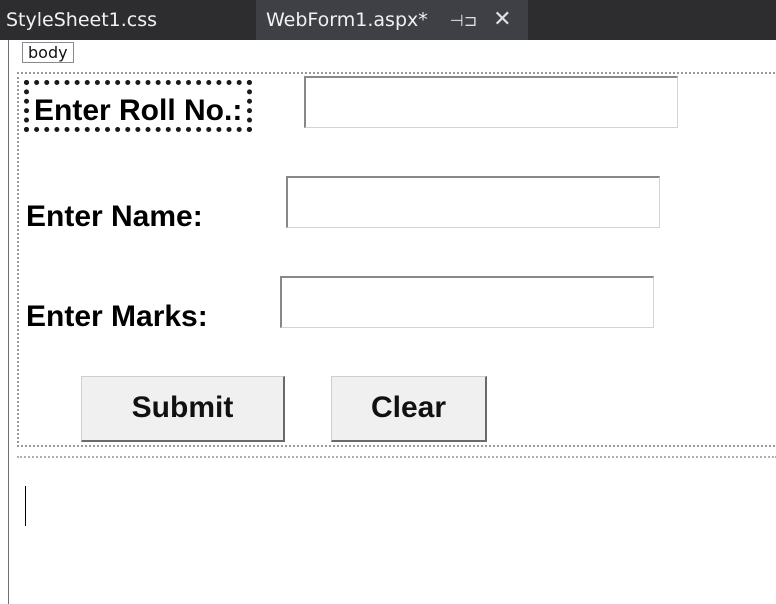 Image resolution: width=776 pixels, height=604 pixels. I want to click on tag-label: body, so click(48, 52).